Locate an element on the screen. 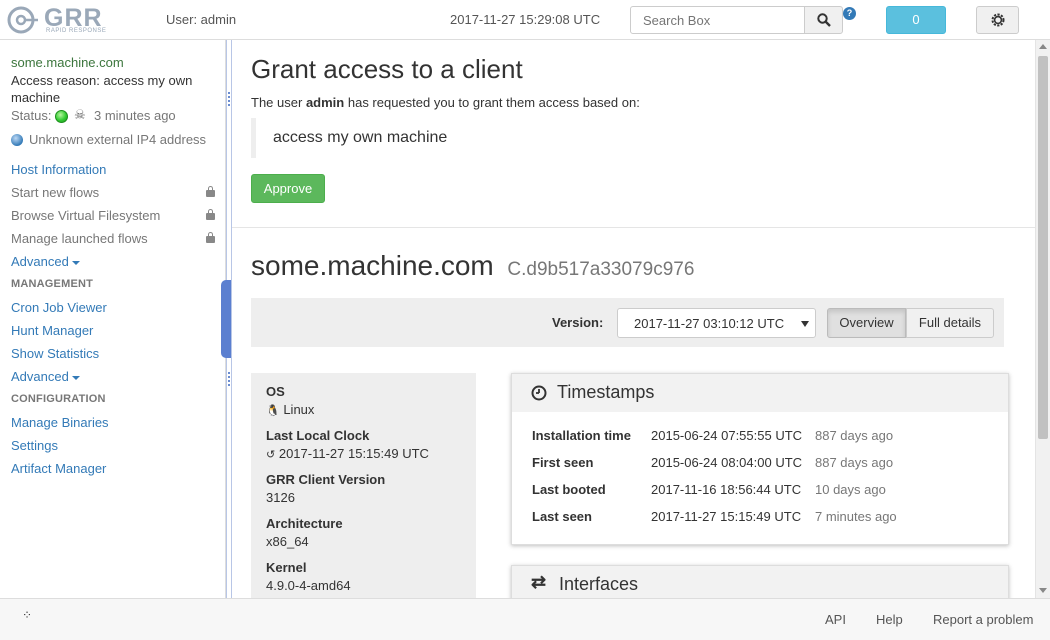 This screenshot has width=1050, height=640. version-select: 2017-11-27 03:10:12 UTC is located at coordinates (716, 323).